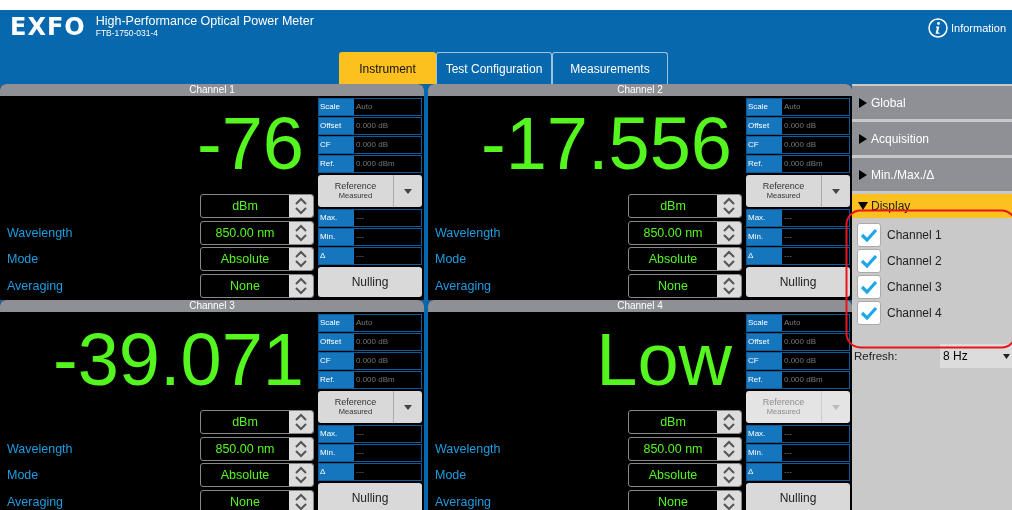 This screenshot has height=510, width=1012. Describe the element at coordinates (976, 356) in the screenshot. I see `refresh-dropdown: 8 Hz` at that location.